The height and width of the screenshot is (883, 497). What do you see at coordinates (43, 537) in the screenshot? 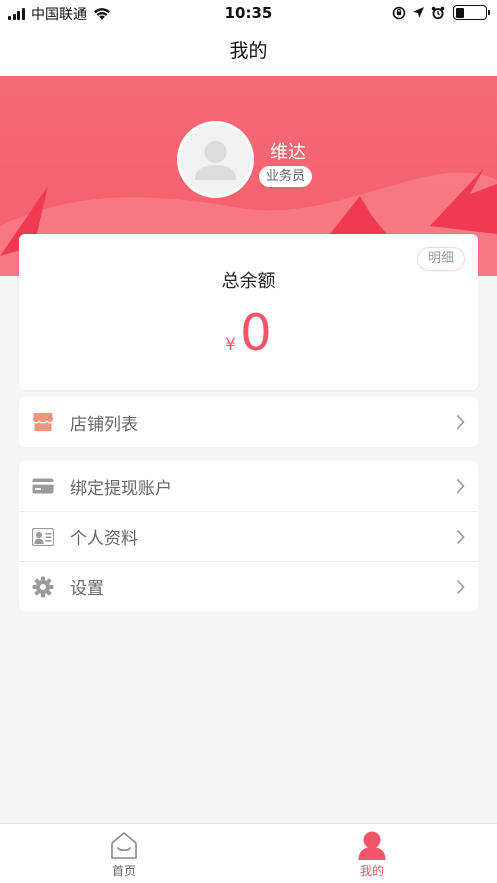
I see `id-card-icon` at bounding box center [43, 537].